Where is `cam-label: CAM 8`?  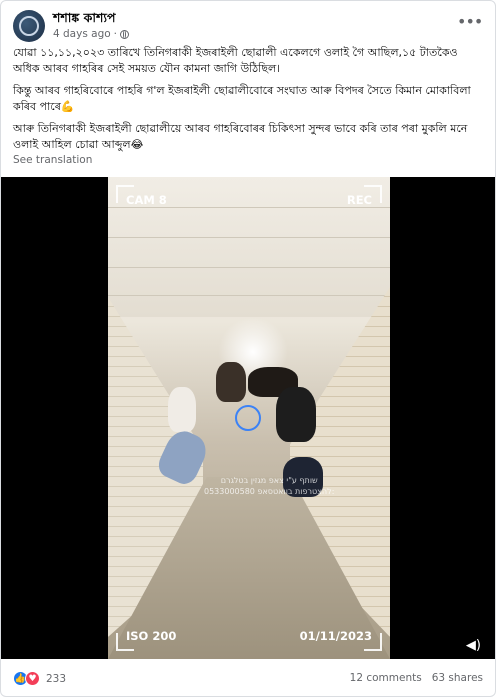
cam-label: CAM 8 is located at coordinates (146, 200).